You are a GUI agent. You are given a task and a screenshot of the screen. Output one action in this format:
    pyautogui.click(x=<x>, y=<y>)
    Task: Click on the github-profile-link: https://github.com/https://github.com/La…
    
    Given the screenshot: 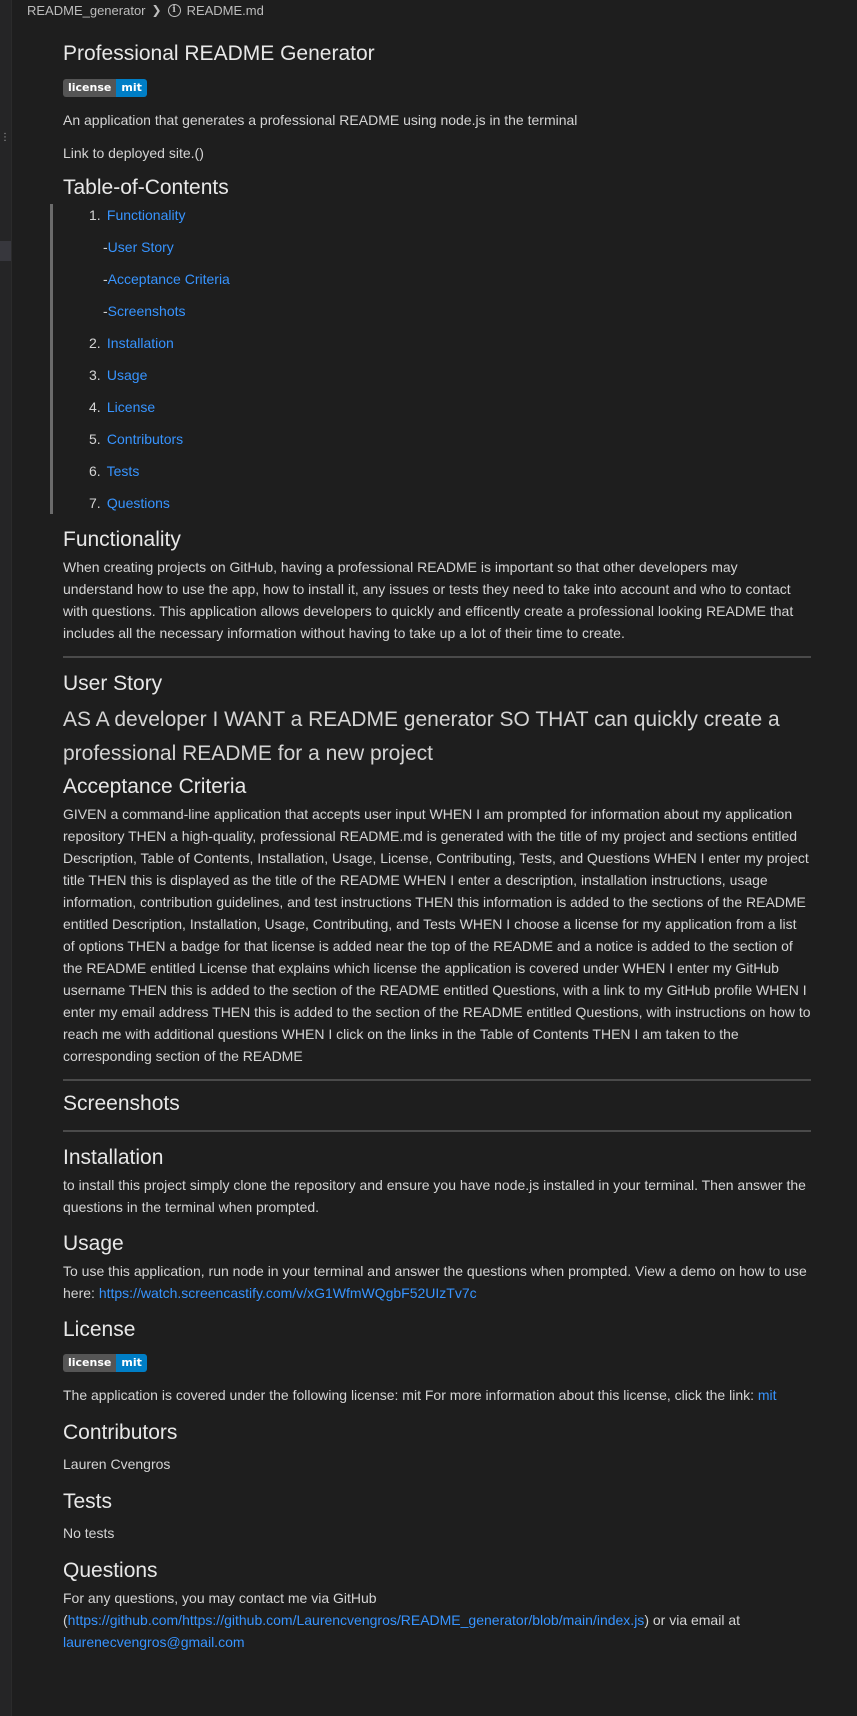 What is the action you would take?
    pyautogui.click(x=356, y=1620)
    